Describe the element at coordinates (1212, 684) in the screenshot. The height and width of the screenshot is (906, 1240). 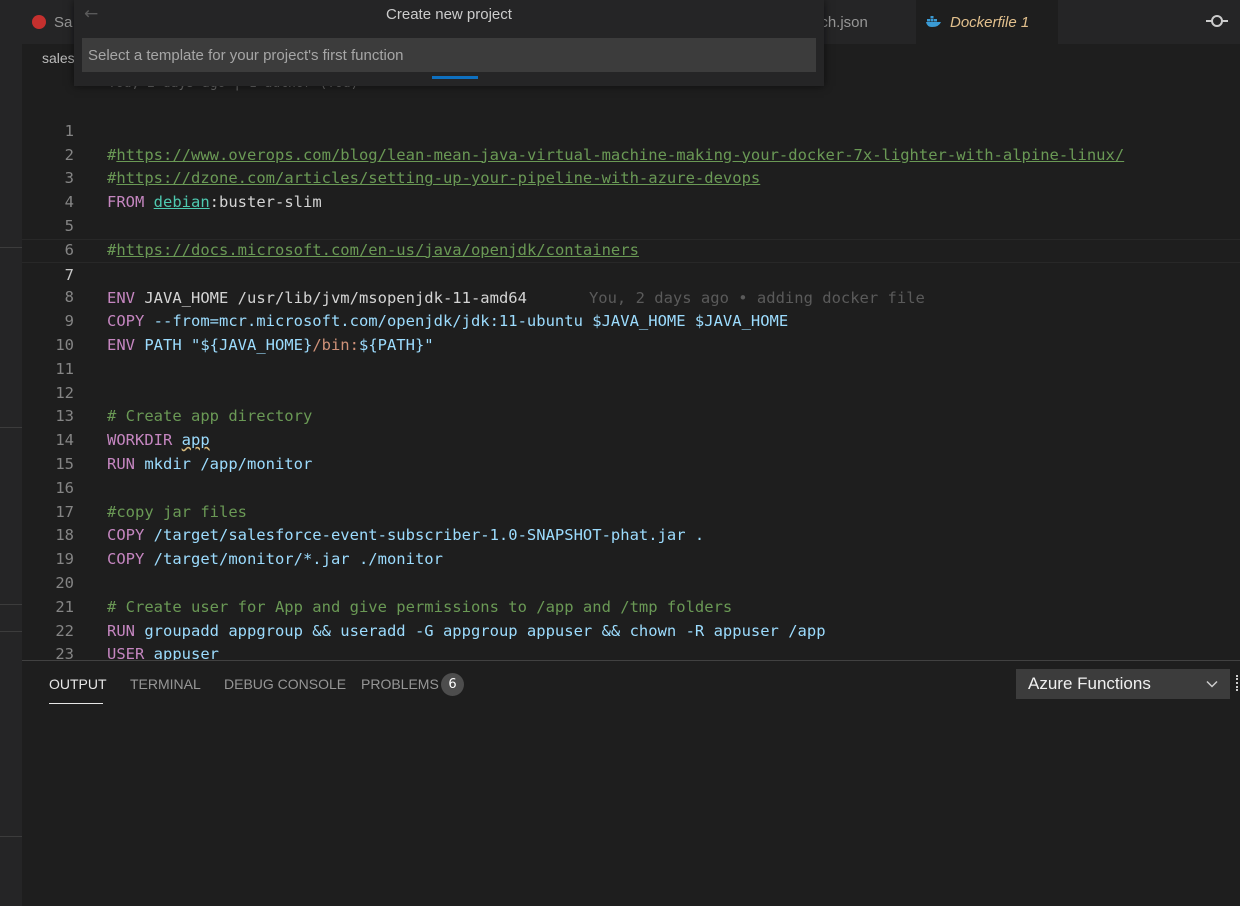
I see `chevron-down-icon` at that location.